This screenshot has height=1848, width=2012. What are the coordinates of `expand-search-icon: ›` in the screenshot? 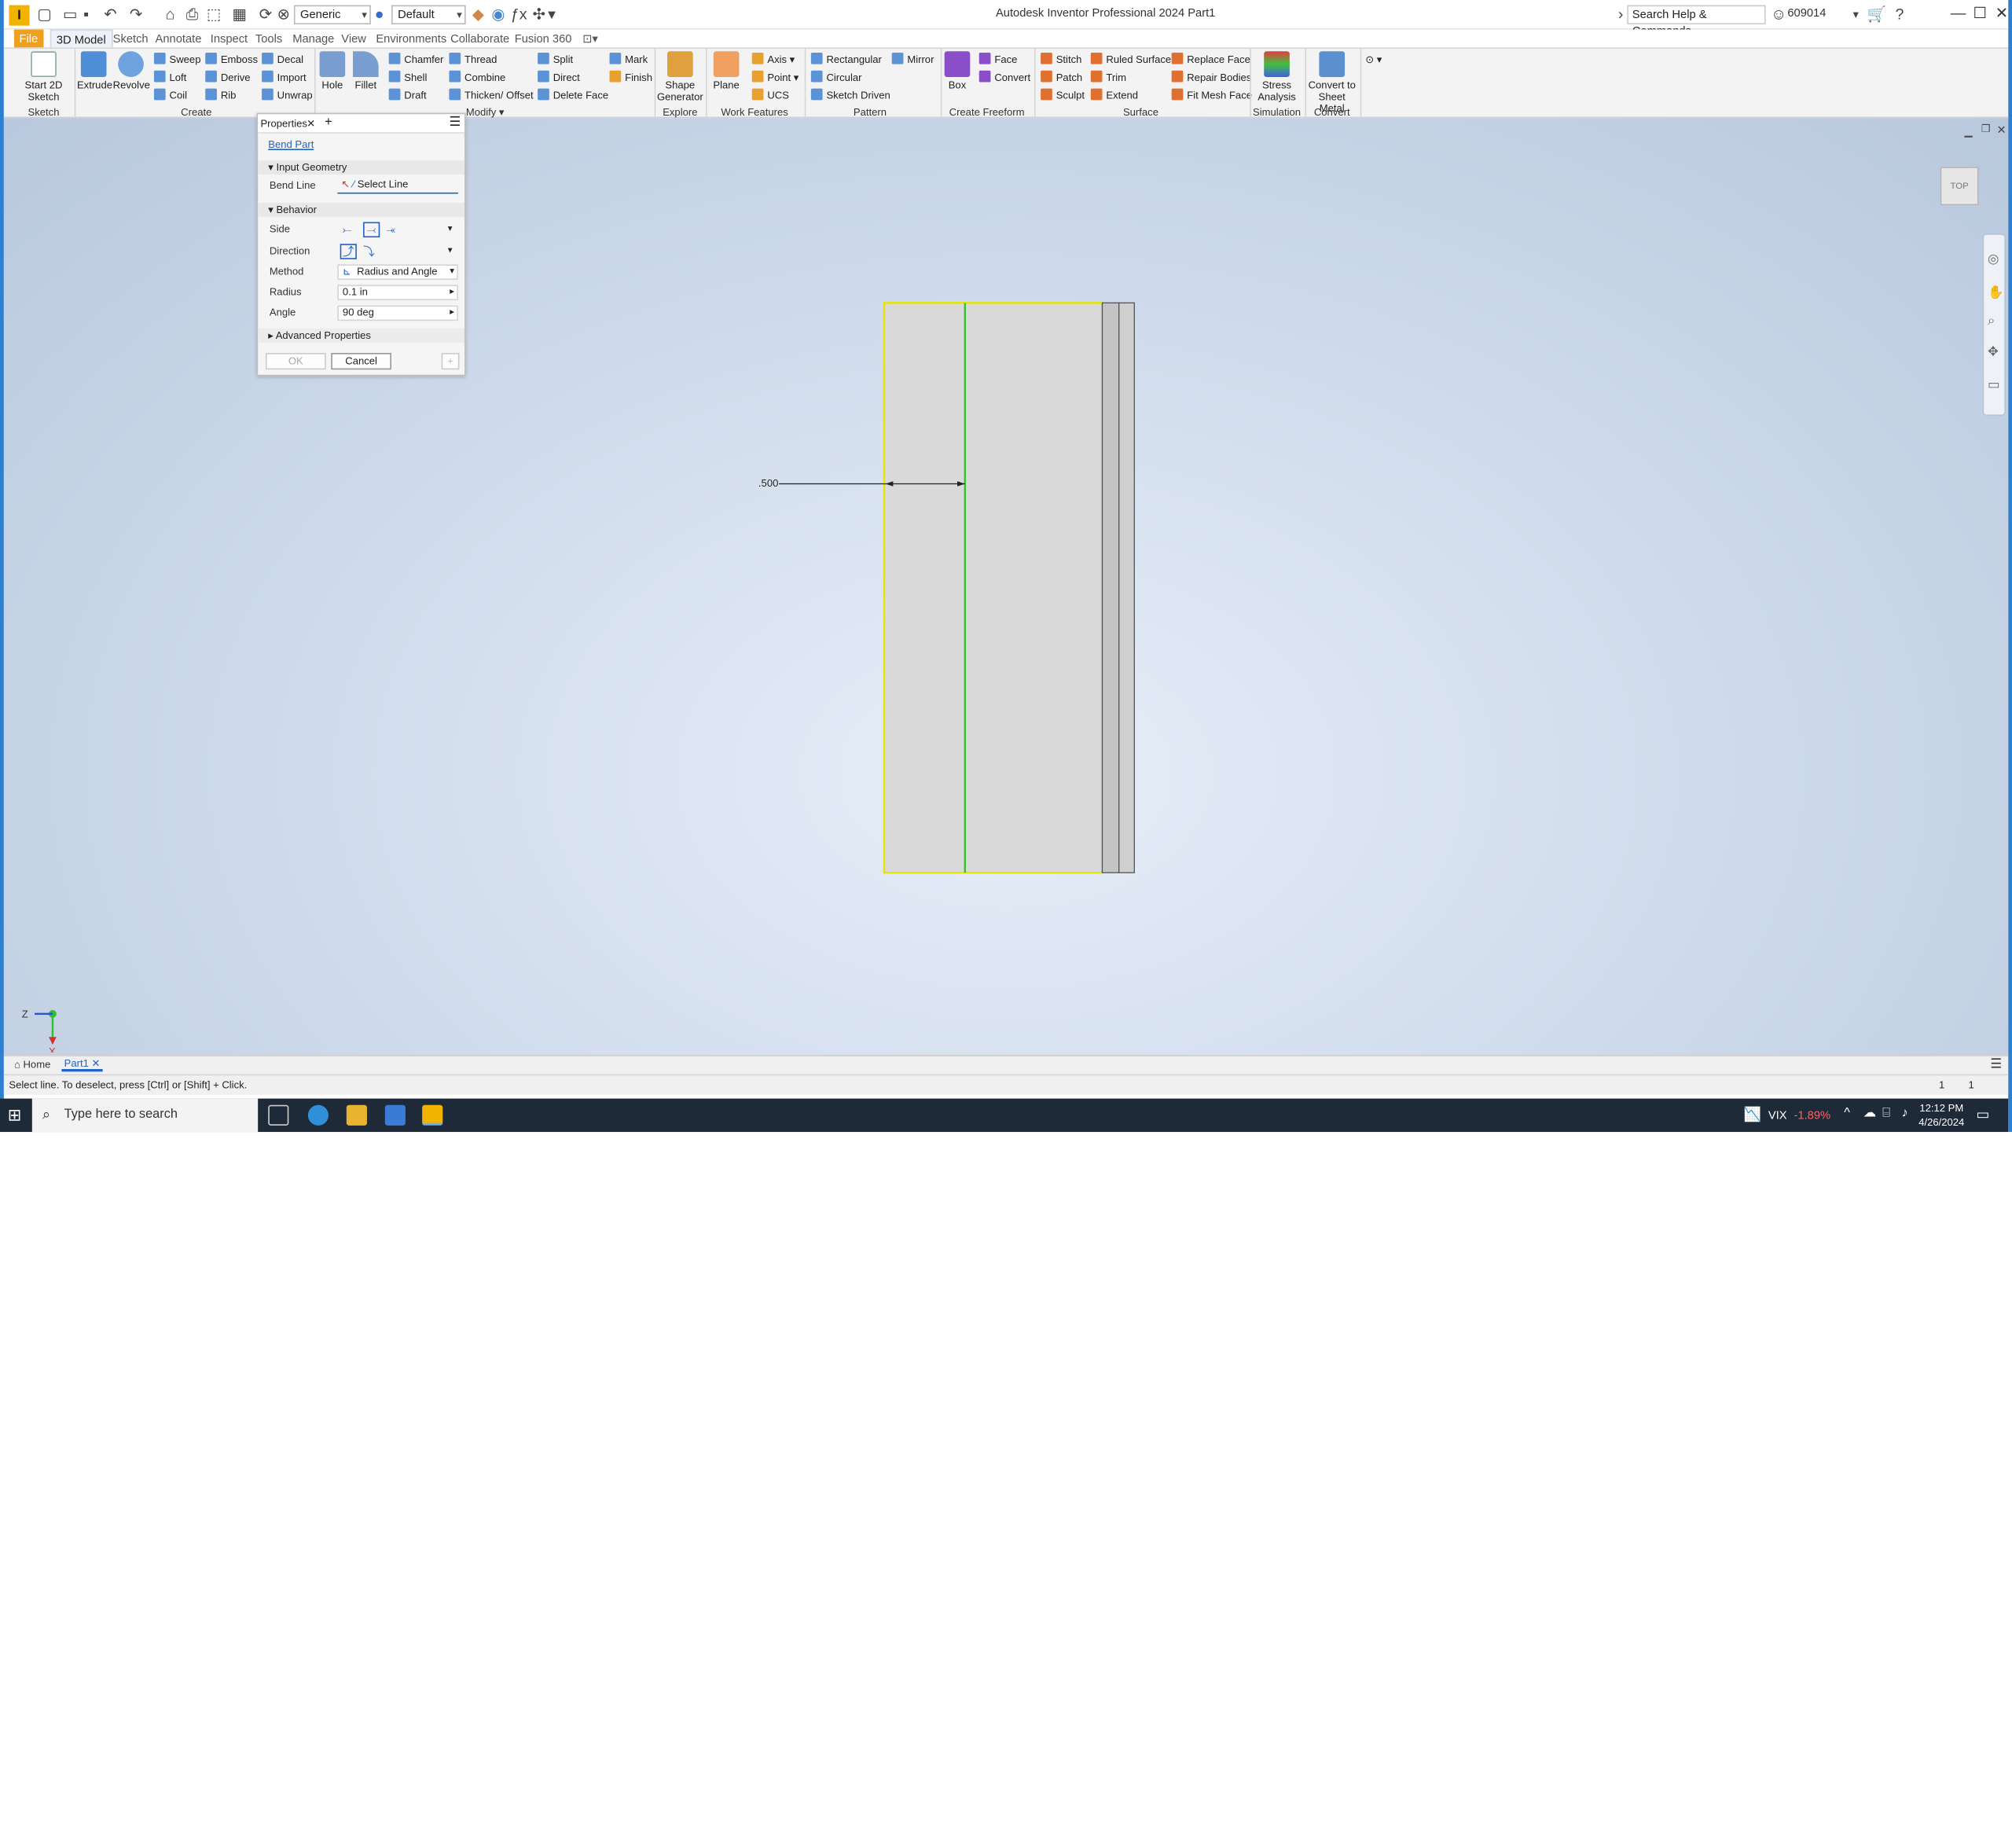 It's located at (1621, 15).